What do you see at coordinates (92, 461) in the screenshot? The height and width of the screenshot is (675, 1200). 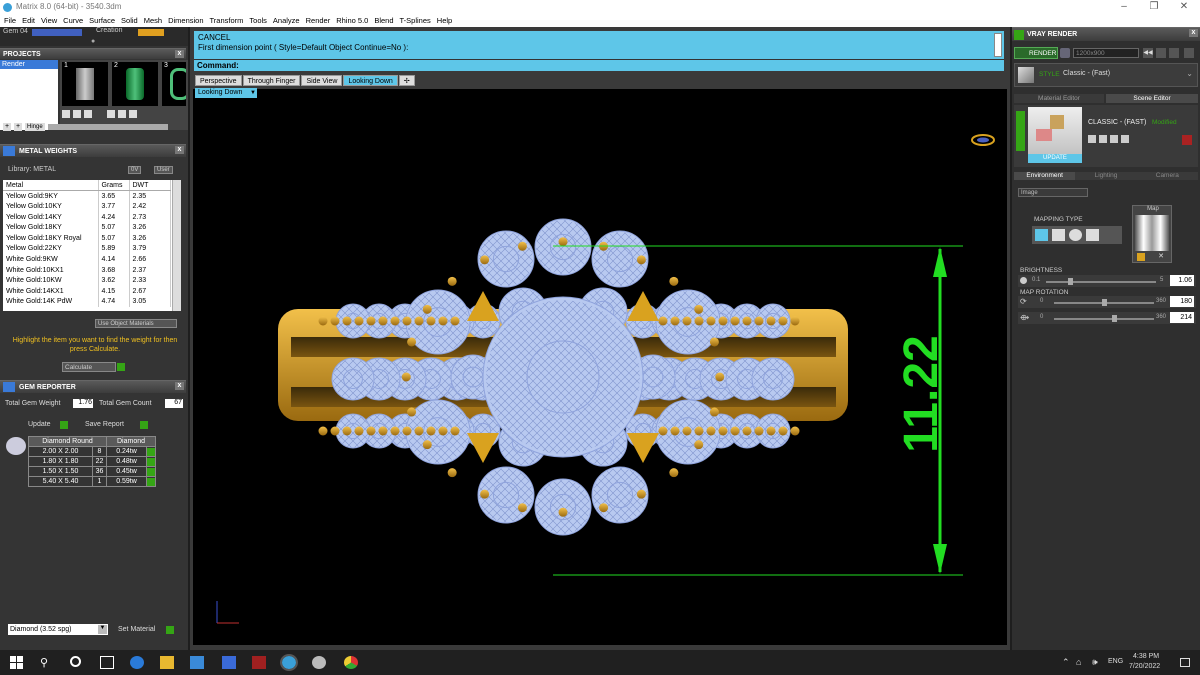 I see `table-row: 1.80 X 1.80 22 0.48tw` at bounding box center [92, 461].